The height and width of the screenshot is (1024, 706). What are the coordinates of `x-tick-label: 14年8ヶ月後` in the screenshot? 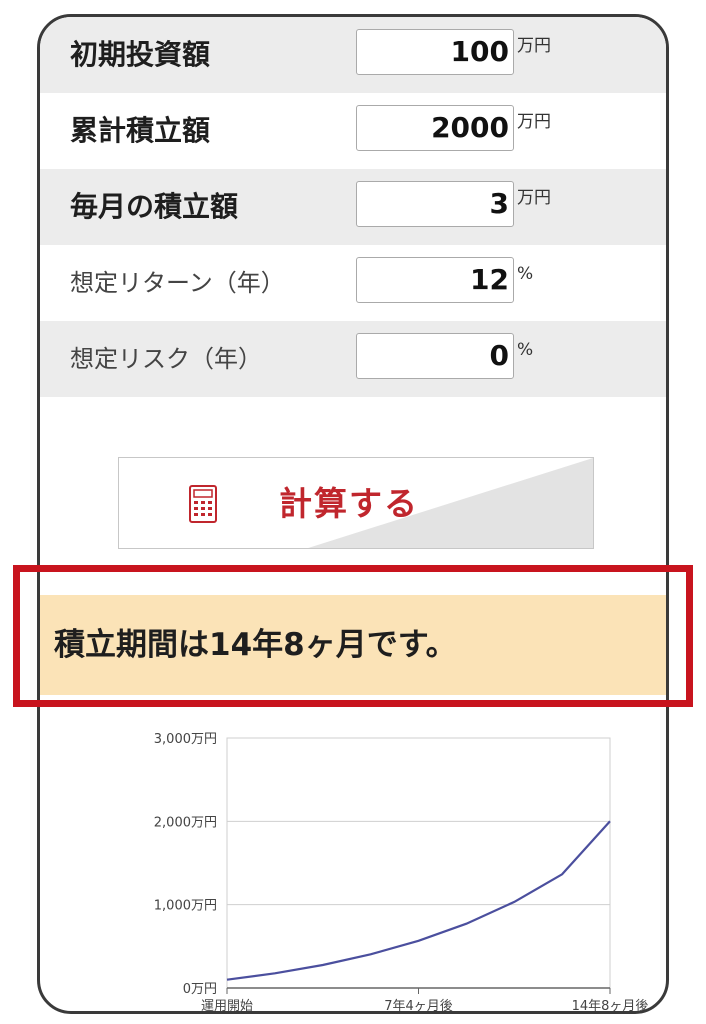 It's located at (610, 1006).